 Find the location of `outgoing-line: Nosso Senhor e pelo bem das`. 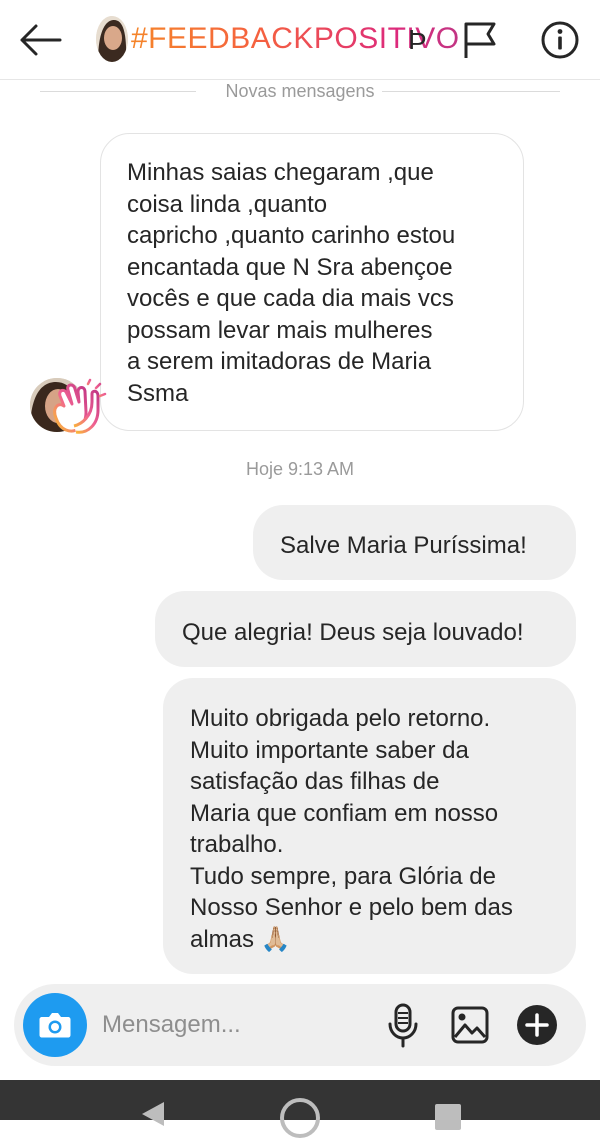

outgoing-line: Nosso Senhor e pelo bem das is located at coordinates (351, 907).